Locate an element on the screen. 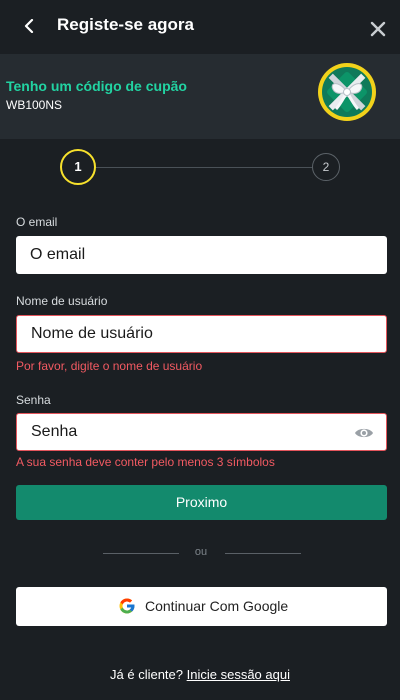  login-prompt: Já é cliente? Inicie sessão aqui is located at coordinates (200, 674).